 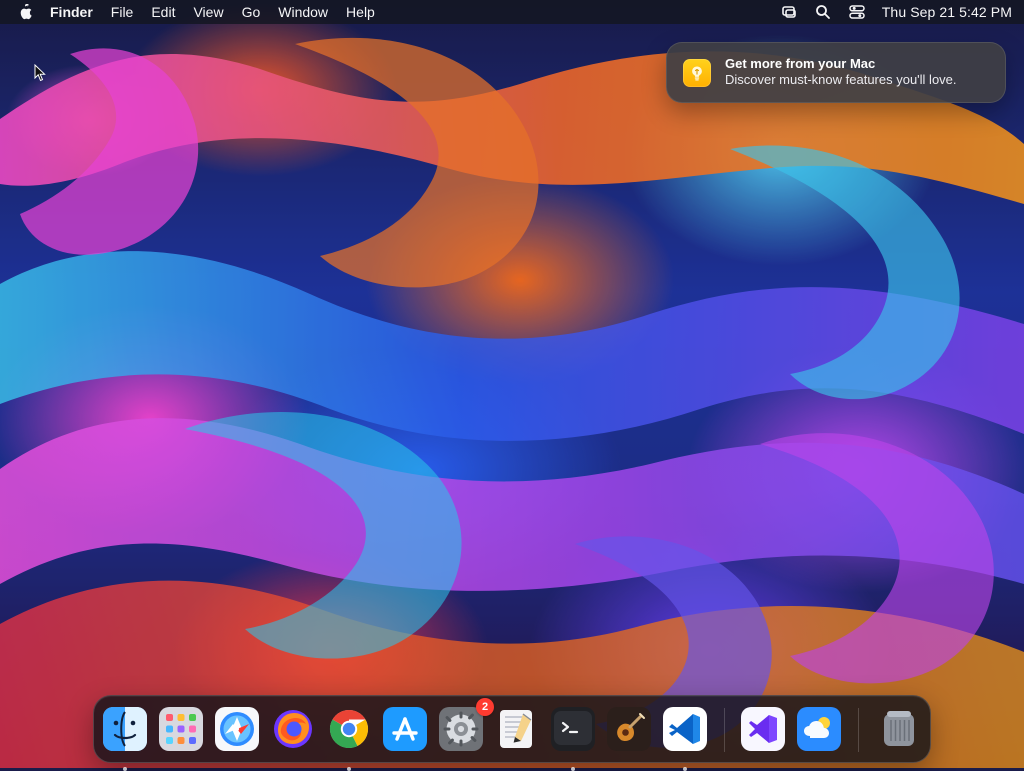 I want to click on launchpad-dock-item, so click(x=181, y=729).